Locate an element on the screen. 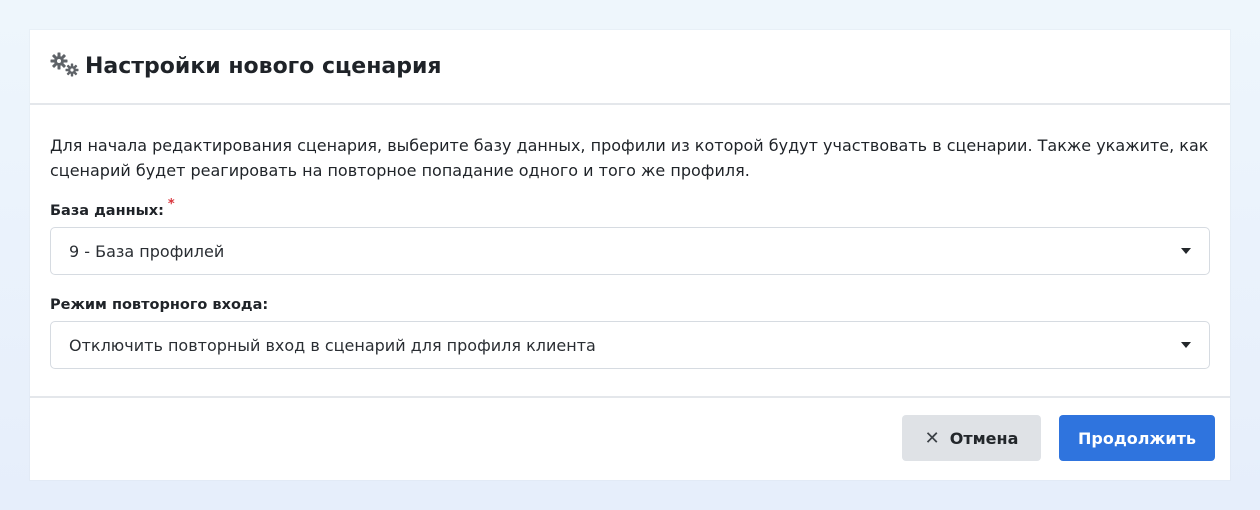  continue-button-label: Продолжить is located at coordinates (1137, 438).